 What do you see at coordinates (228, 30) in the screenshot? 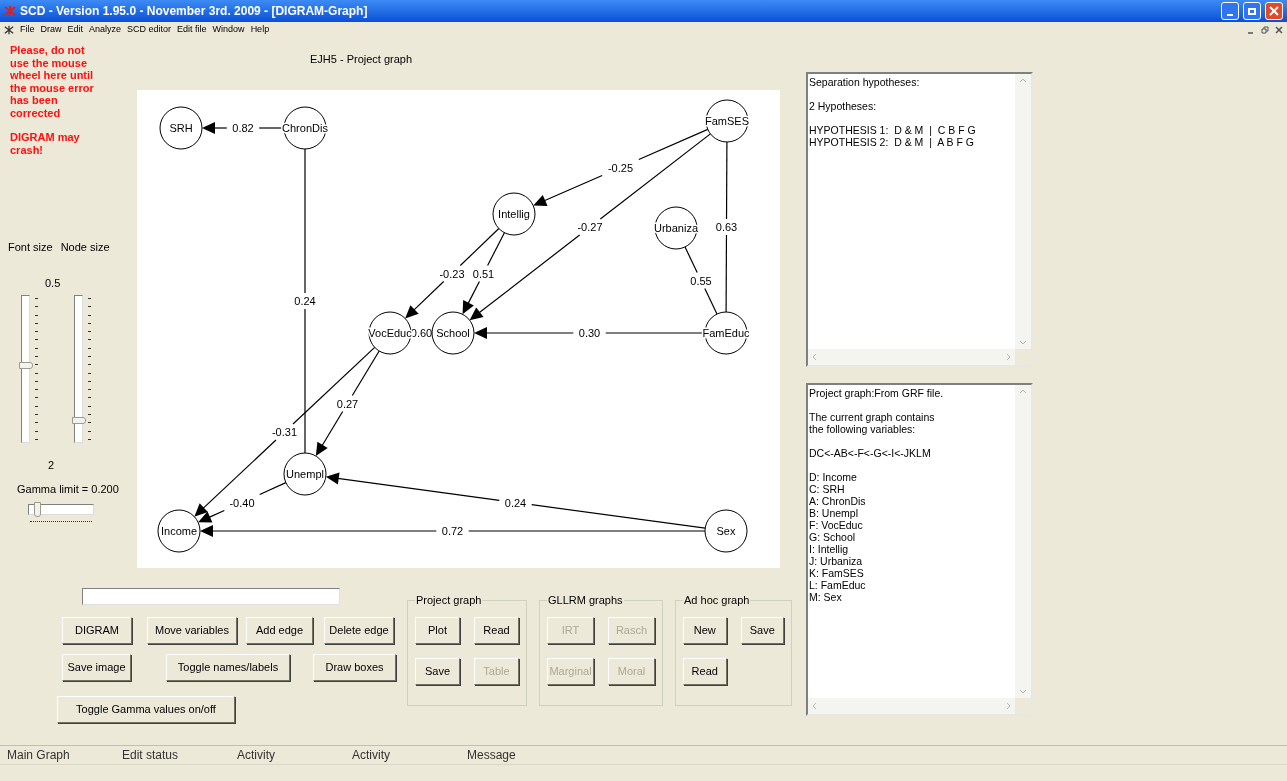
I see `menu-item: Window` at bounding box center [228, 30].